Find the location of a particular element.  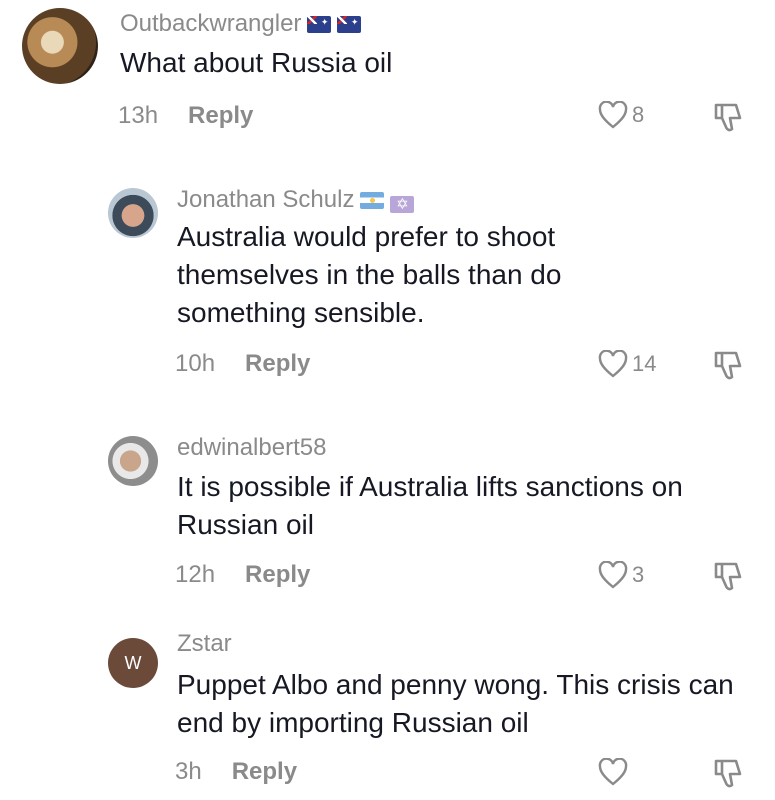

username-text: Outbackwrangler is located at coordinates (210, 23).